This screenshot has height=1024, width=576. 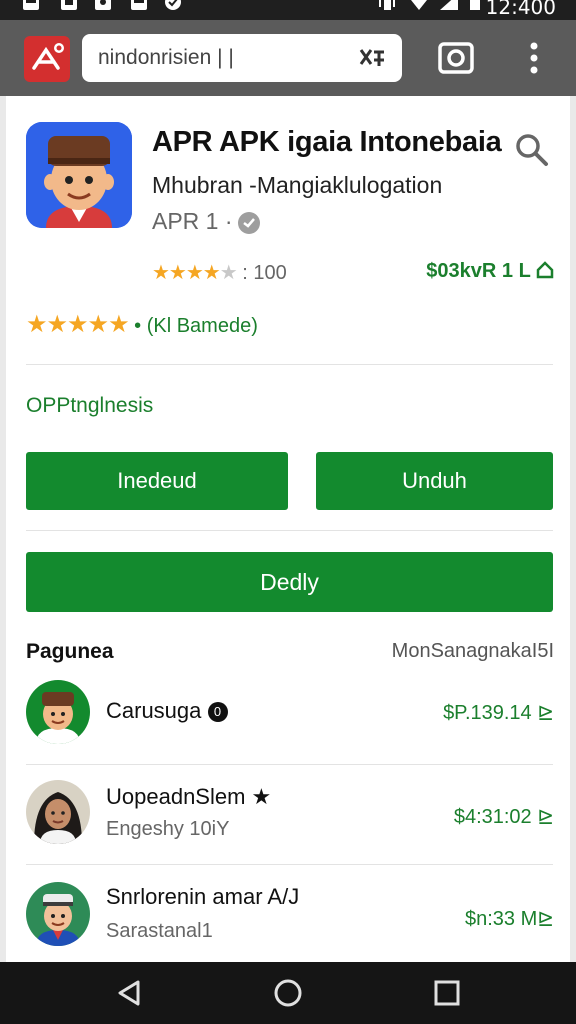 I want to click on verified-badge-icon, so click(x=249, y=223).